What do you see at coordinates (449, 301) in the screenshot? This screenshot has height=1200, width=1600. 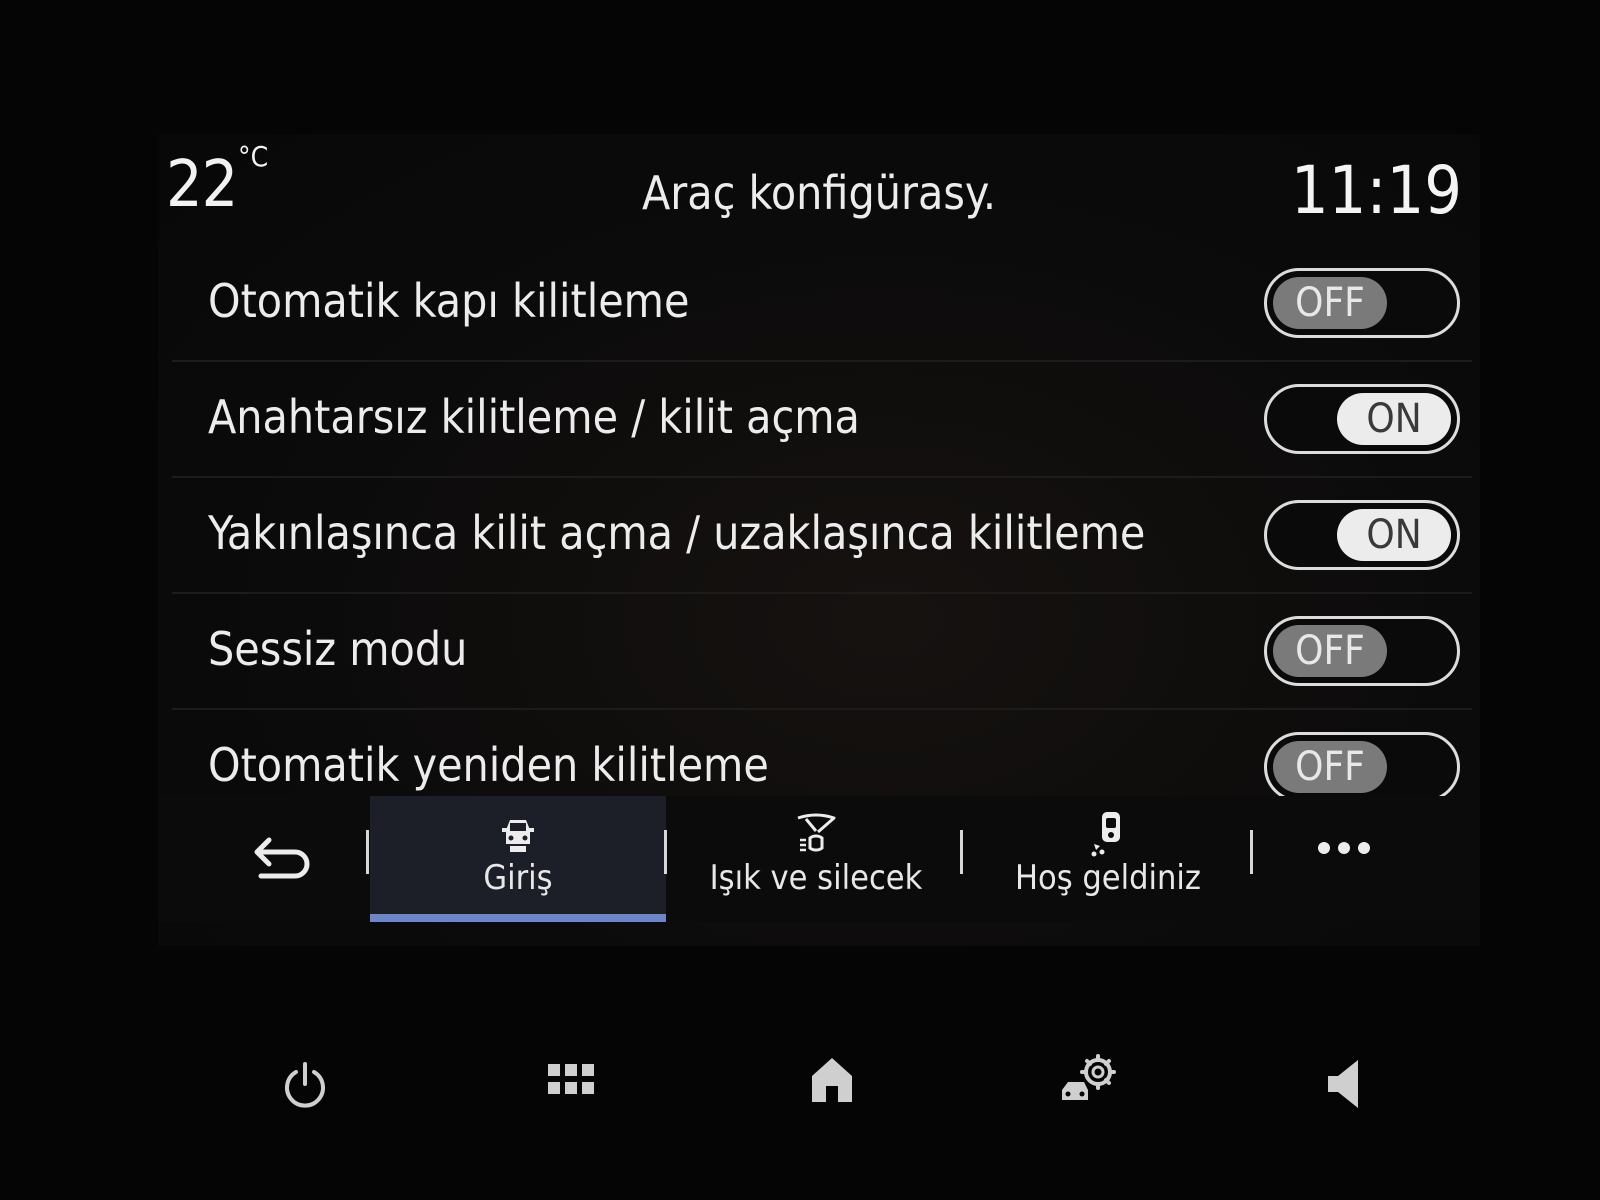 I see `setting-label: Otomatik kapı kilitleme` at bounding box center [449, 301].